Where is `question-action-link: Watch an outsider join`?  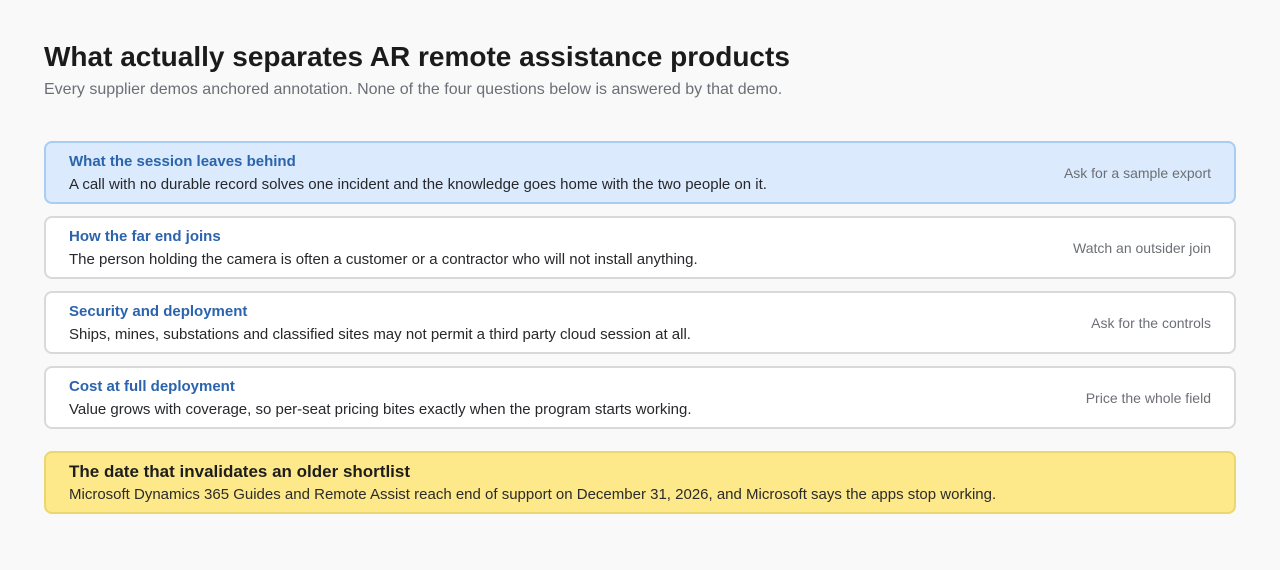 question-action-link: Watch an outsider join is located at coordinates (1132, 248).